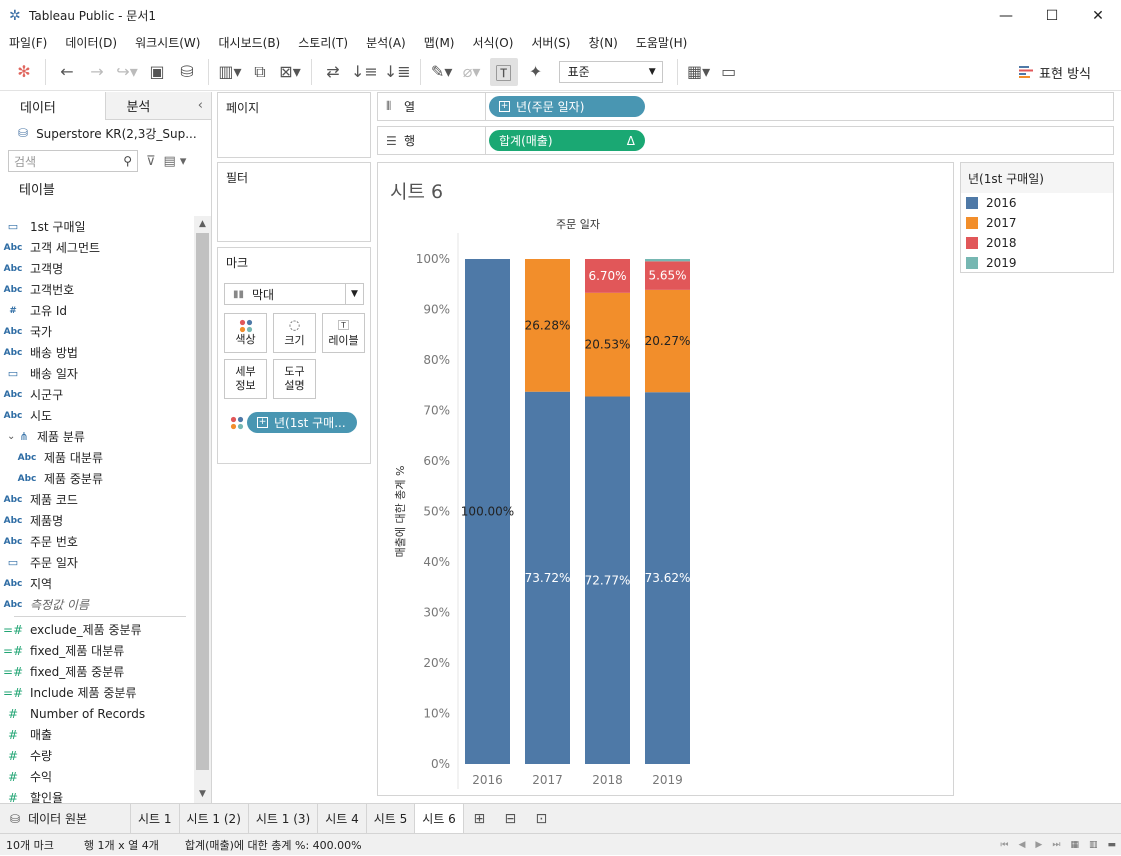 This screenshot has width=1121, height=856. I want to click on field-list-scrollbar: ▲ ▼, so click(202, 509).